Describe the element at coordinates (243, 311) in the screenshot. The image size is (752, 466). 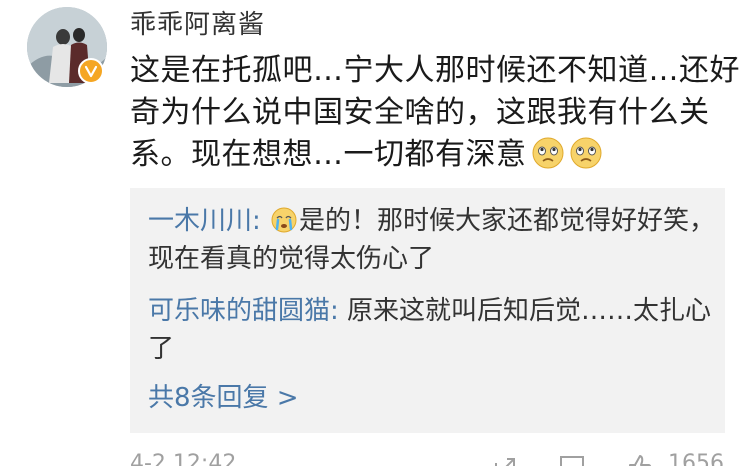
I see `reply-author: 可乐味的甜圆猫:` at that location.